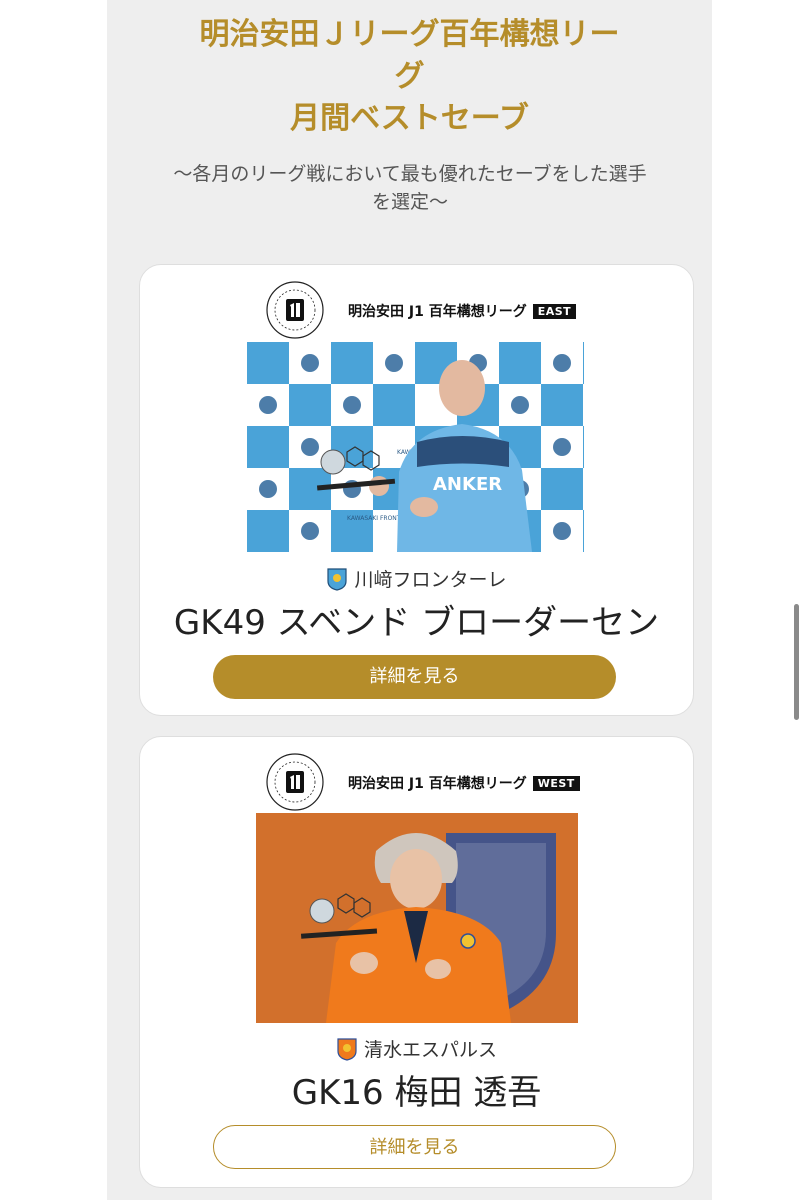 The height and width of the screenshot is (1200, 806). I want to click on player-photo-image, so click(417, 918).